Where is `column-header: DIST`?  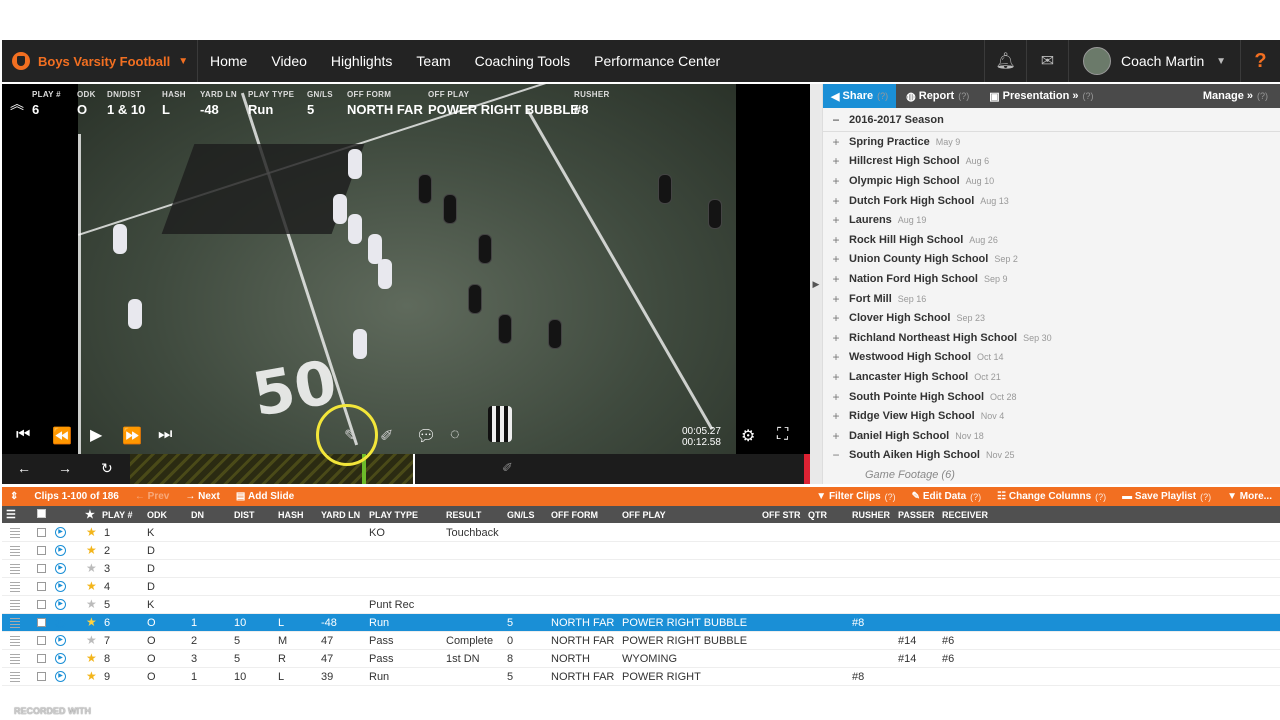
column-header: DIST is located at coordinates (244, 515).